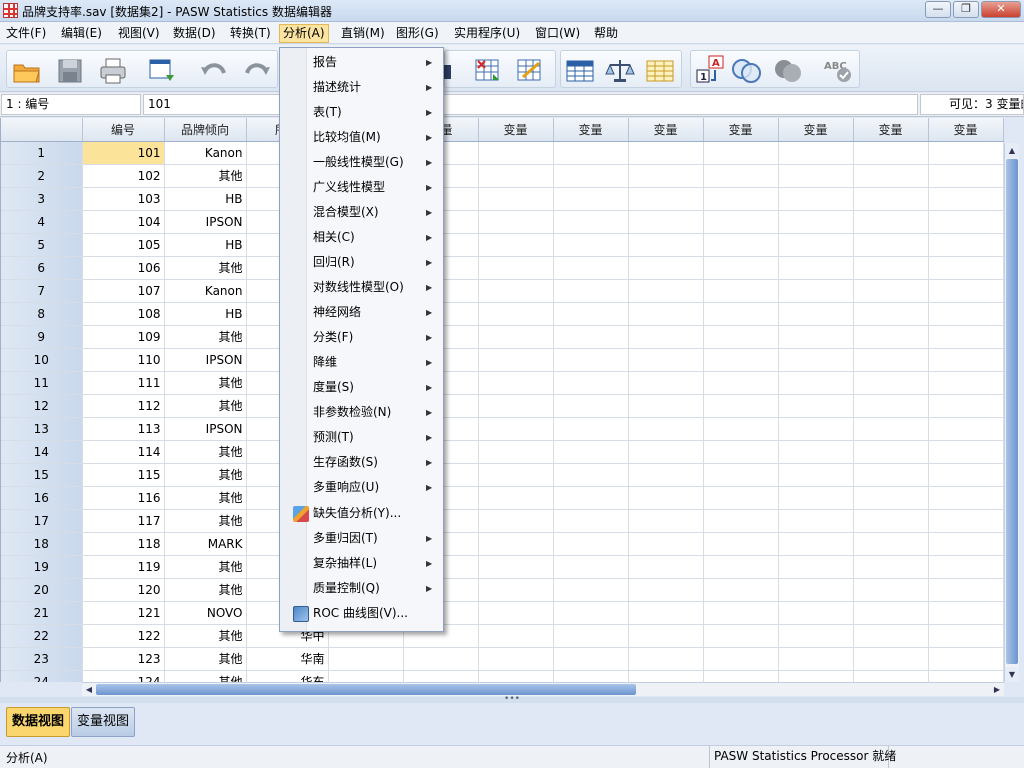 The image size is (1024, 768). Describe the element at coordinates (1012, 150) in the screenshot. I see `scroll-up-icon: ▲` at that location.